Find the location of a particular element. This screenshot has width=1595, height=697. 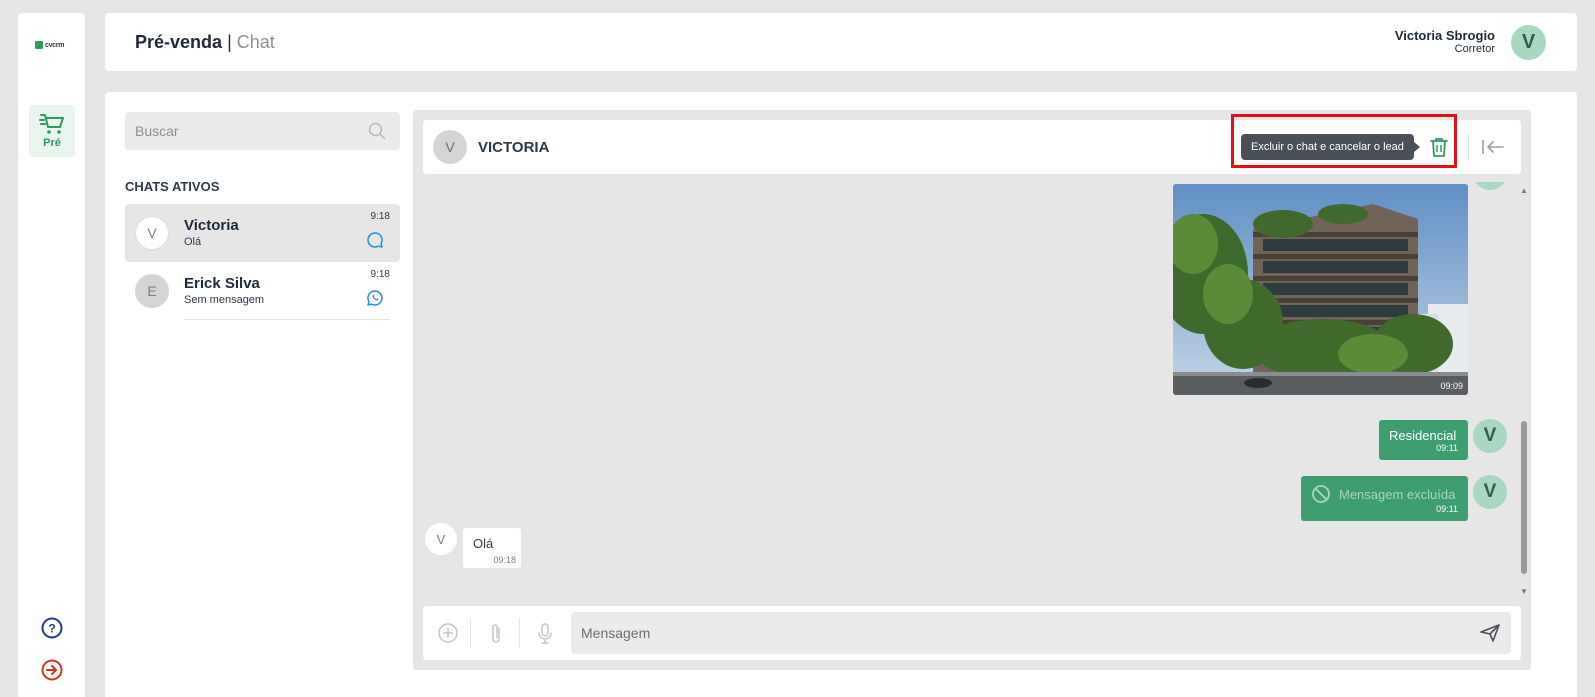

deleted-message-row: Mensagem excluída is located at coordinates (1384, 494).